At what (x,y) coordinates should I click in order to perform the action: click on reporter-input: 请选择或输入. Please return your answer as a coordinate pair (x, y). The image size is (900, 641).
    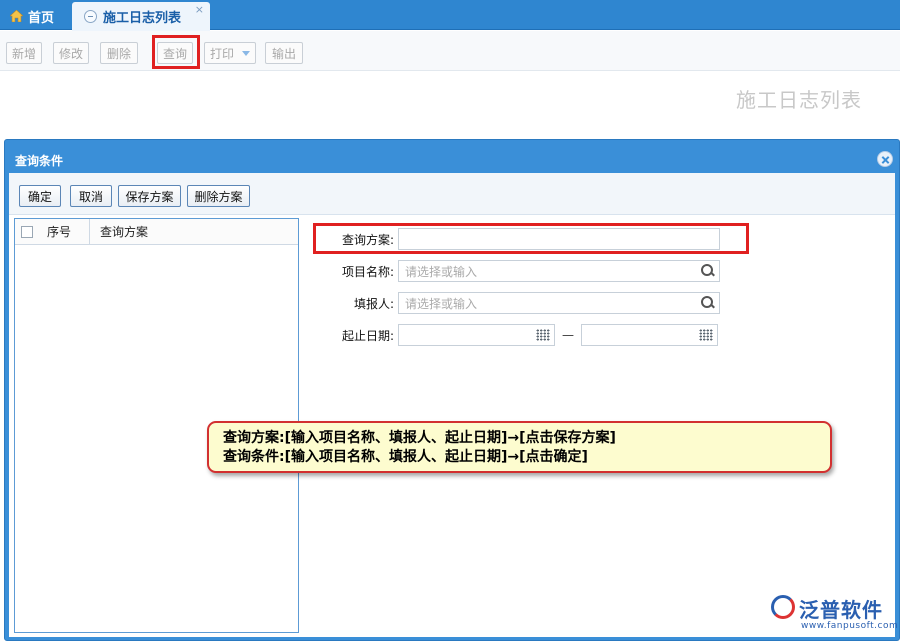
    Looking at the image, I should click on (559, 303).